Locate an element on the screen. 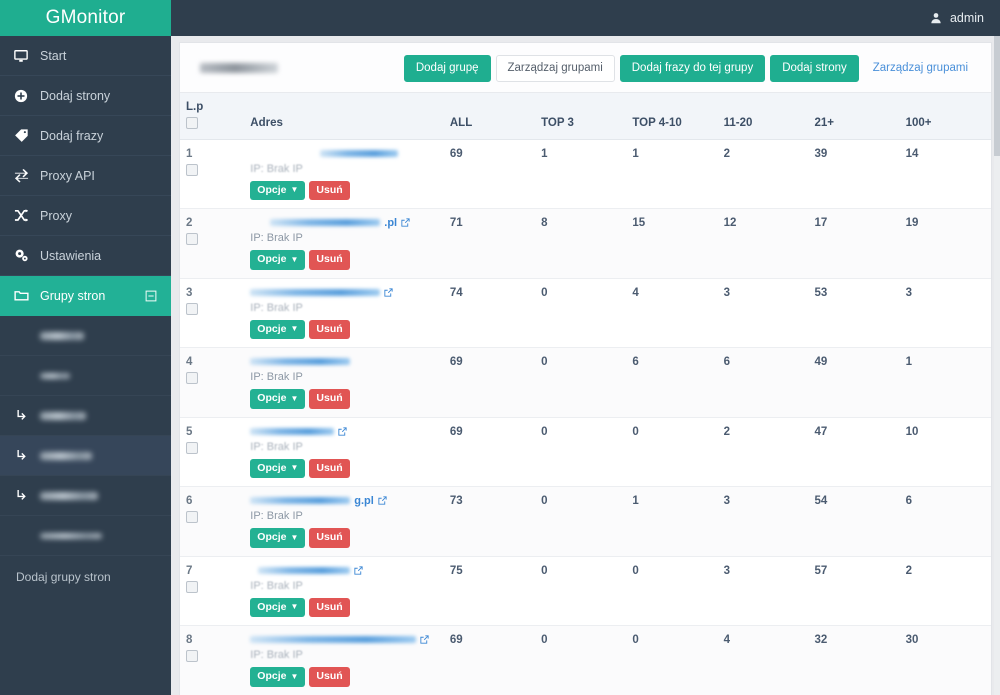 The height and width of the screenshot is (695, 1000). address-suffix: g.pl is located at coordinates (364, 500).